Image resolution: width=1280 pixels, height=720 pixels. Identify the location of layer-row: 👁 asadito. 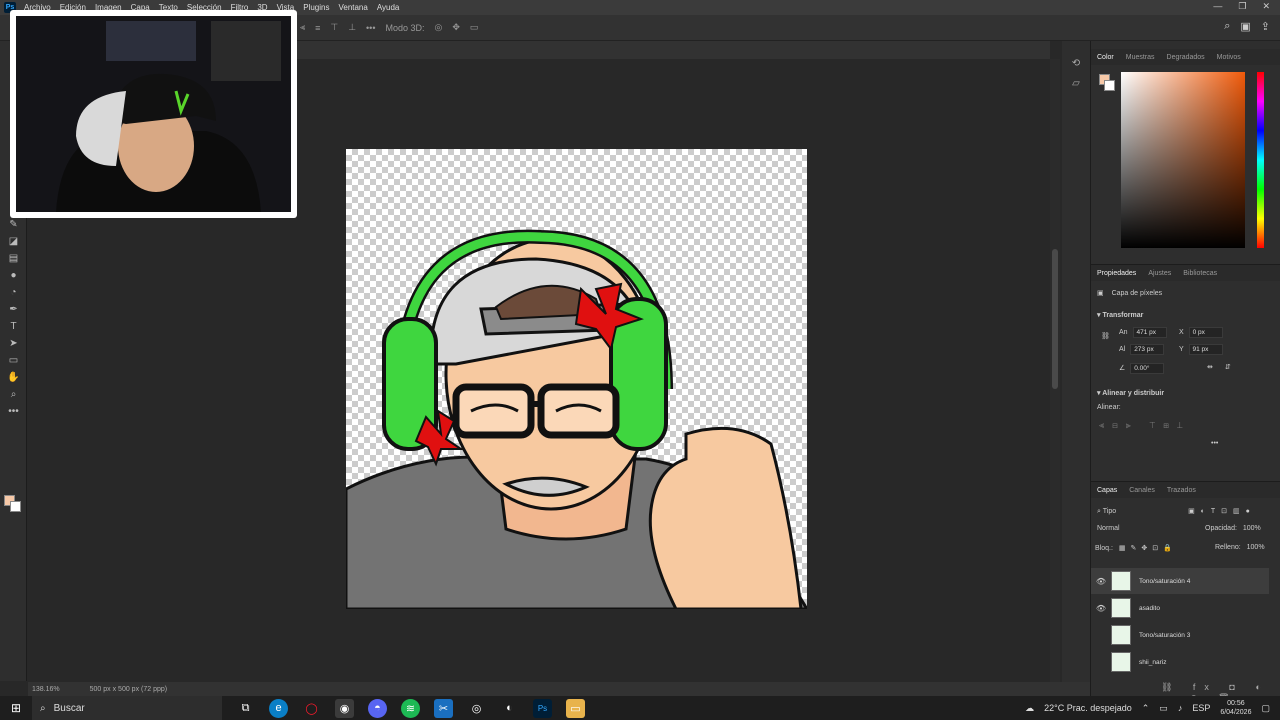
(1180, 608).